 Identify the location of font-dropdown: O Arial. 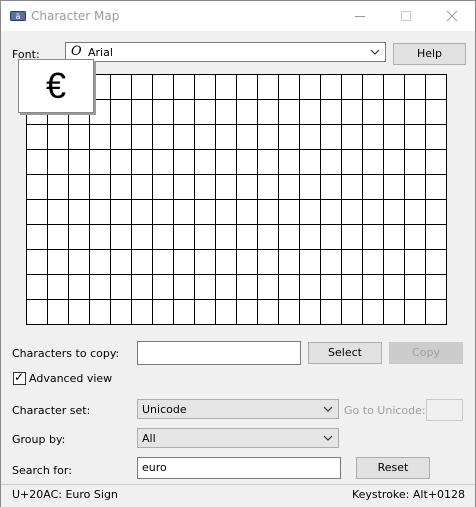
(225, 52).